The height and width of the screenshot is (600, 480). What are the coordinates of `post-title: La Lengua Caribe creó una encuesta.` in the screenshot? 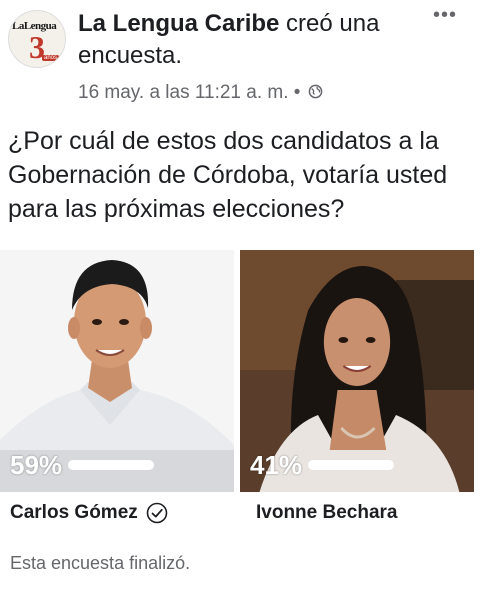 It's located at (248, 40).